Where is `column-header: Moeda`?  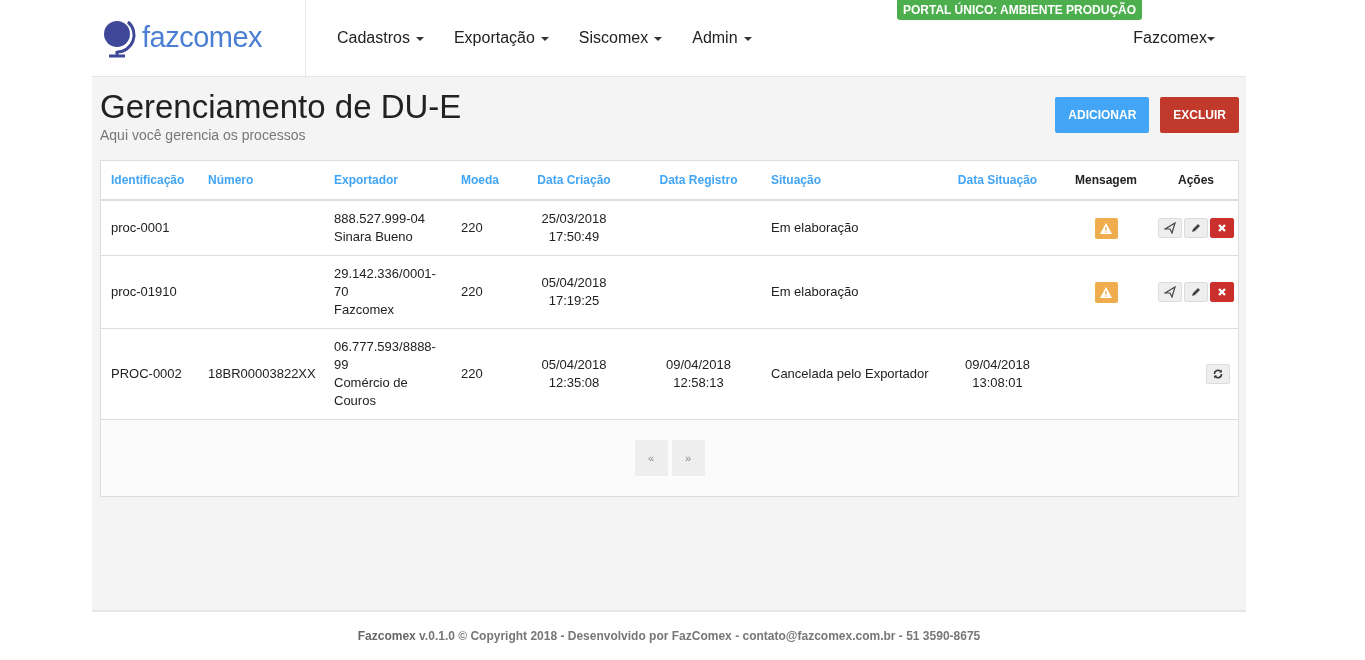
column-header: Moeda is located at coordinates (481, 181).